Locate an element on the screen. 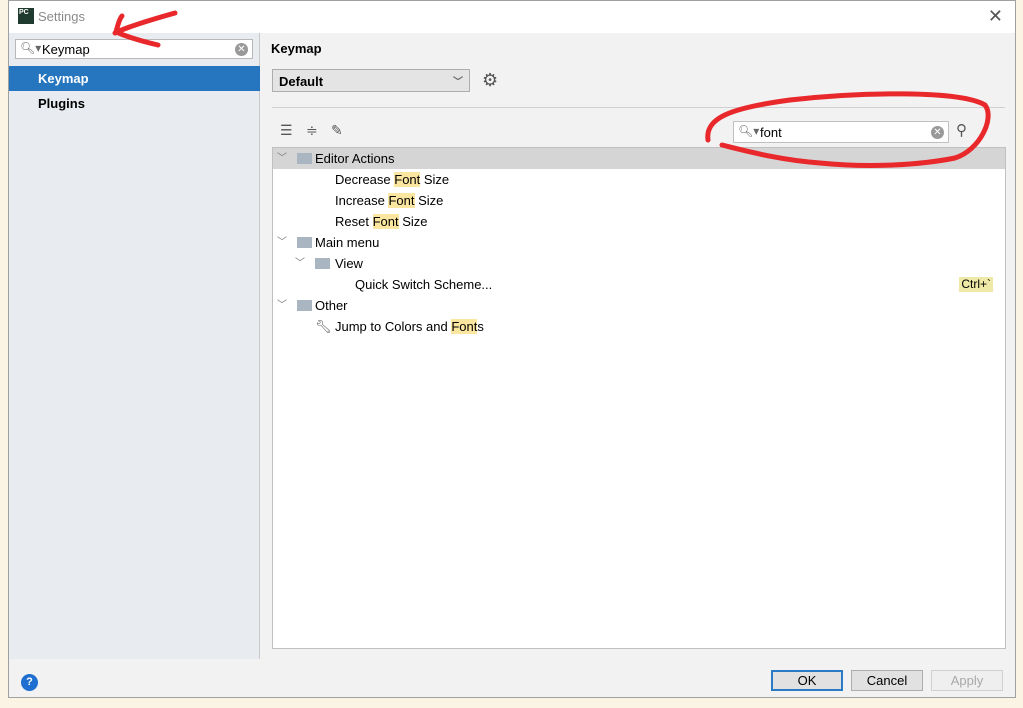 The height and width of the screenshot is (708, 1023). tree-row-label: Jump to Colors and Fonts is located at coordinates (409, 326).